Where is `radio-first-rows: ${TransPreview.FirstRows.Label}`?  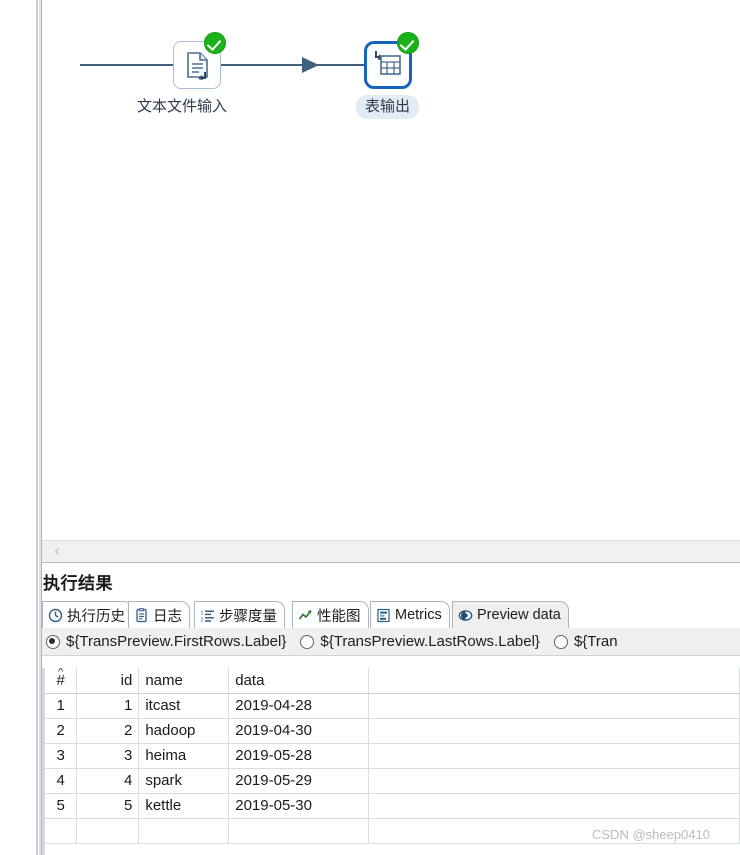 radio-first-rows: ${TransPreview.FirstRows.Label} is located at coordinates (166, 641).